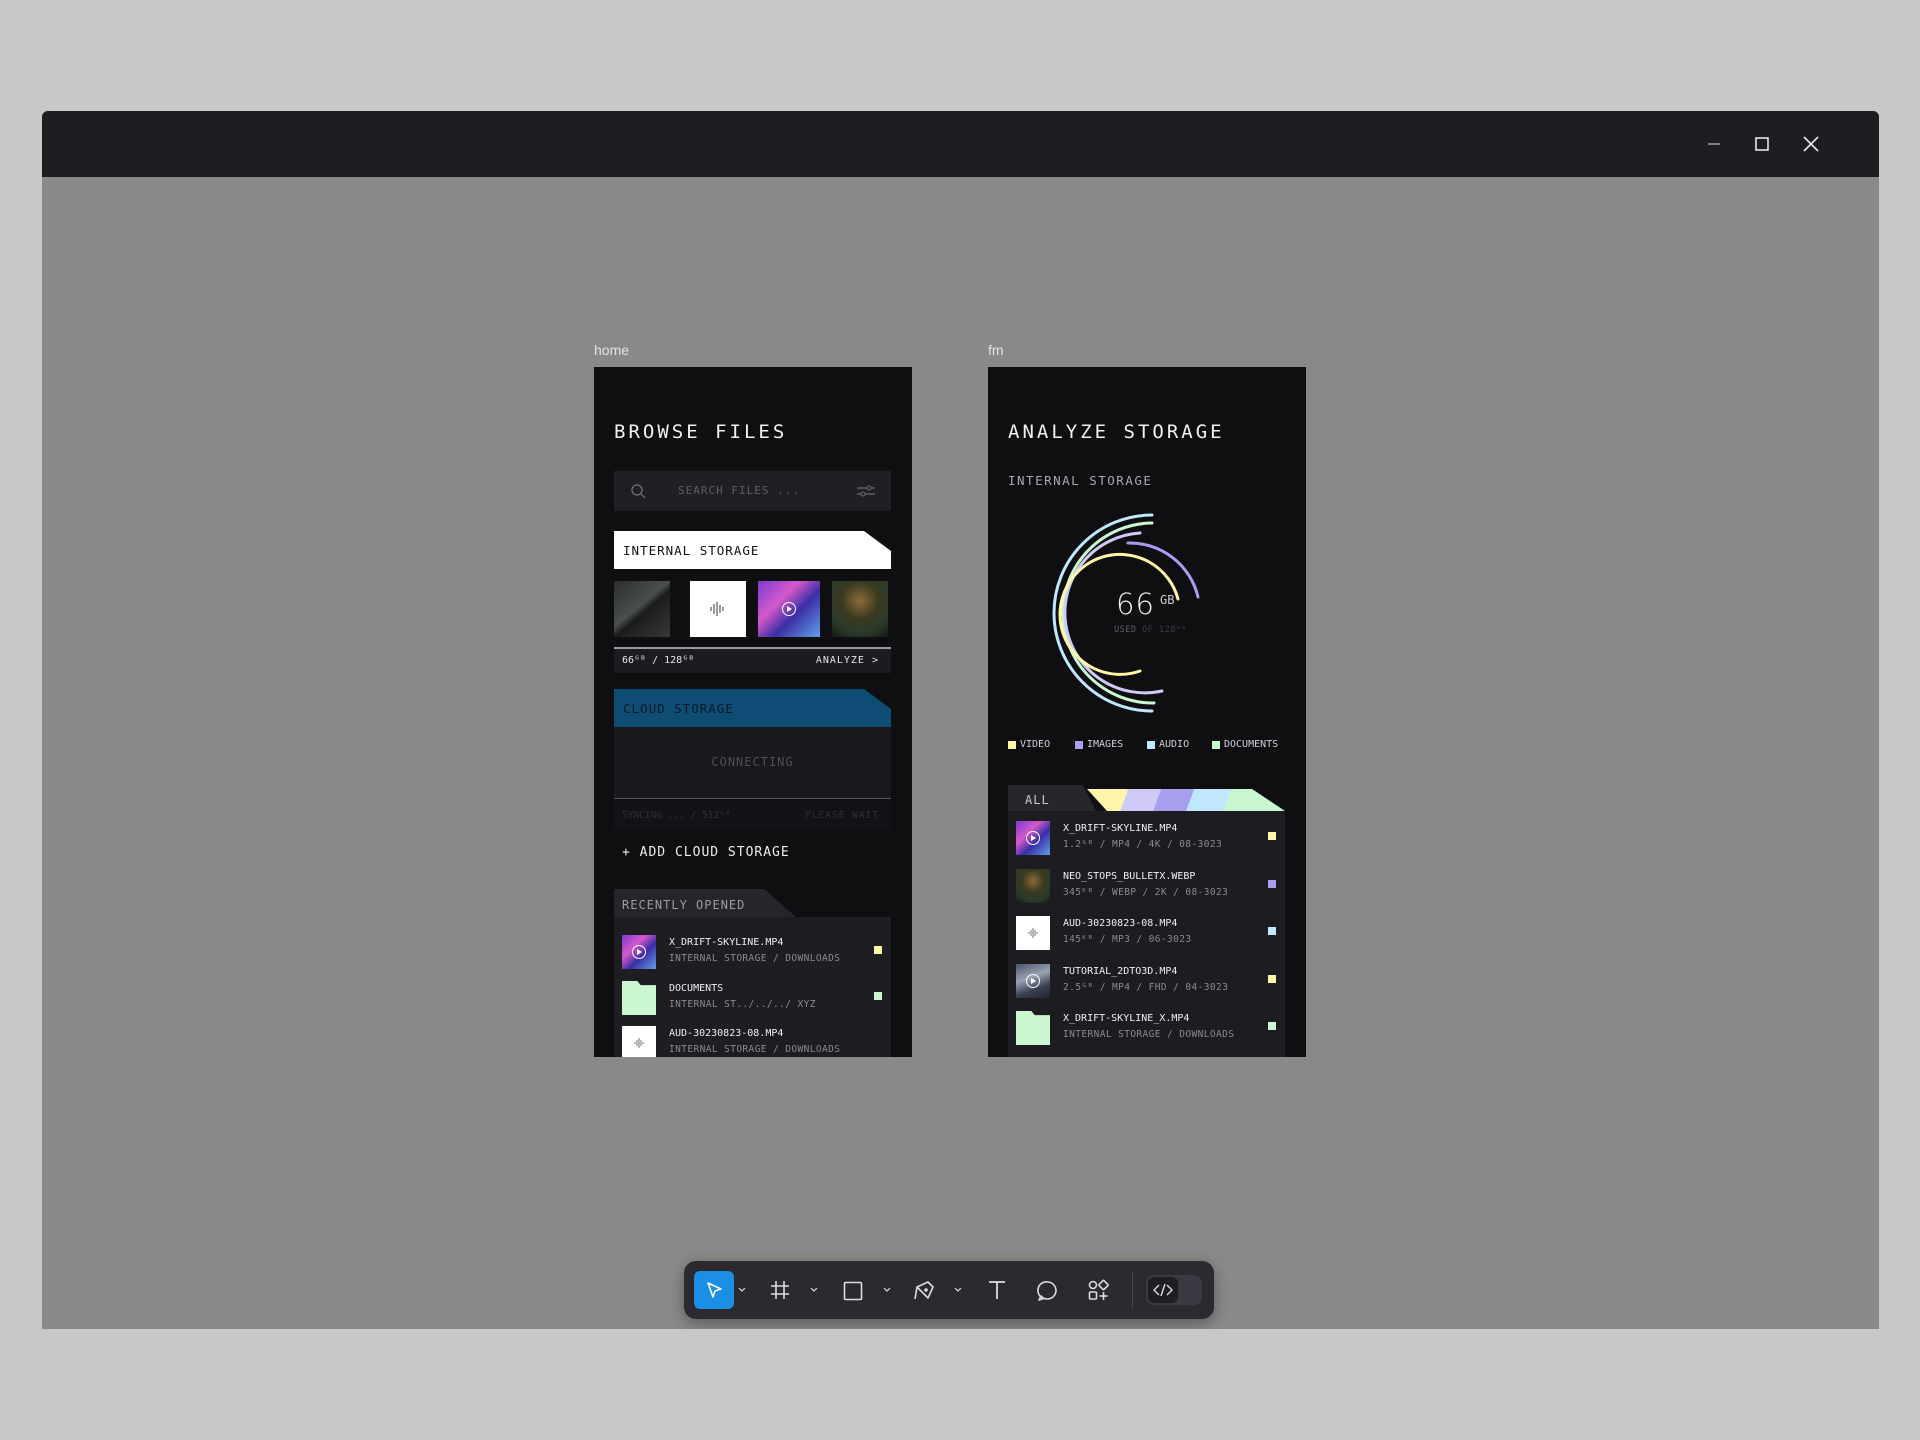  I want to click on internal-storage-header: INTERNAL STORAGE, so click(752, 550).